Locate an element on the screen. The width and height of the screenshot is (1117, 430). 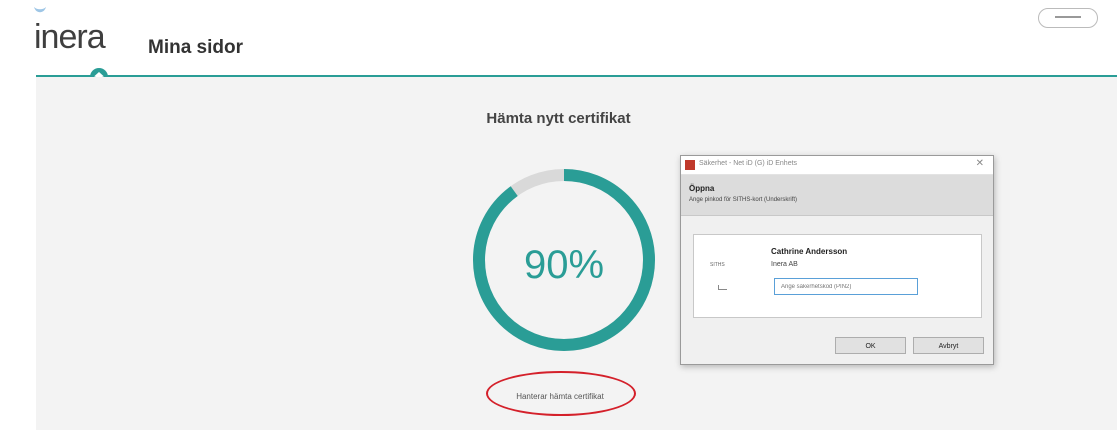
account-menu-button is located at coordinates (1068, 18).